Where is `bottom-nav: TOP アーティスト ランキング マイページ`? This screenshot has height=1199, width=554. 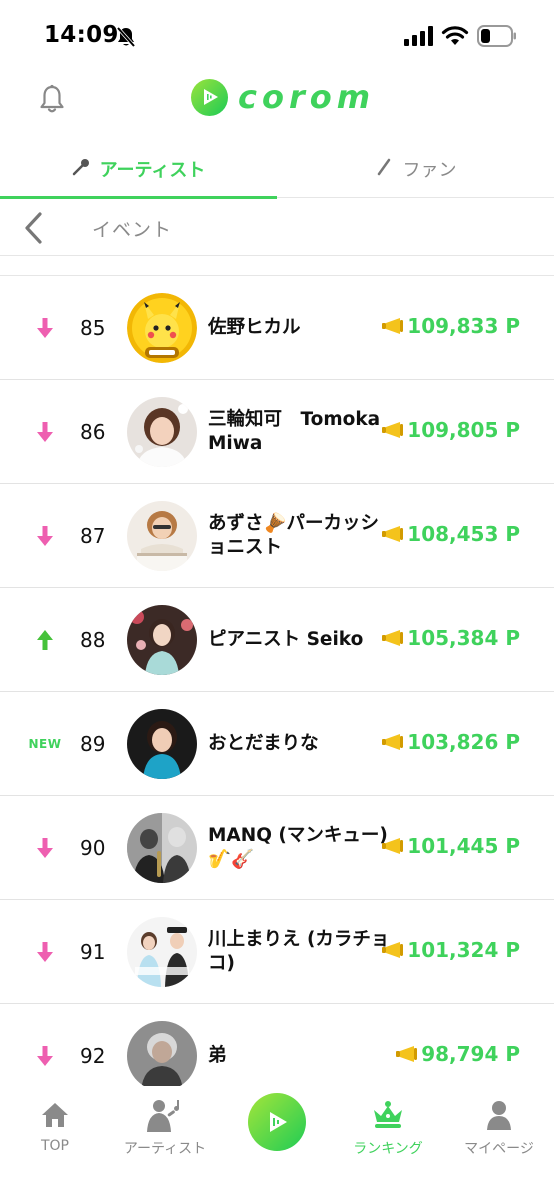 bottom-nav: TOP アーティスト ランキング マイページ is located at coordinates (277, 1142).